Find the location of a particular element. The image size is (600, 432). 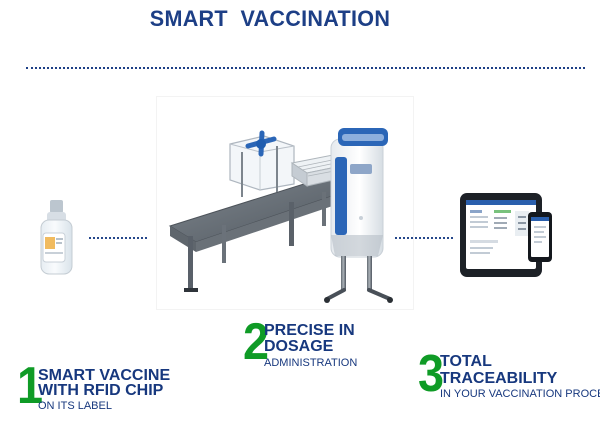

step-2-line-1: PRECISE IN is located at coordinates (309, 330).